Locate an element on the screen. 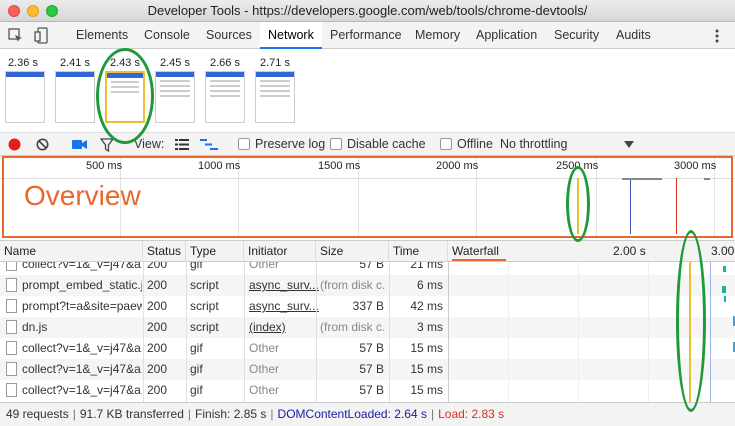 This screenshot has height=426, width=735. close-window-button is located at coordinates (14, 11).